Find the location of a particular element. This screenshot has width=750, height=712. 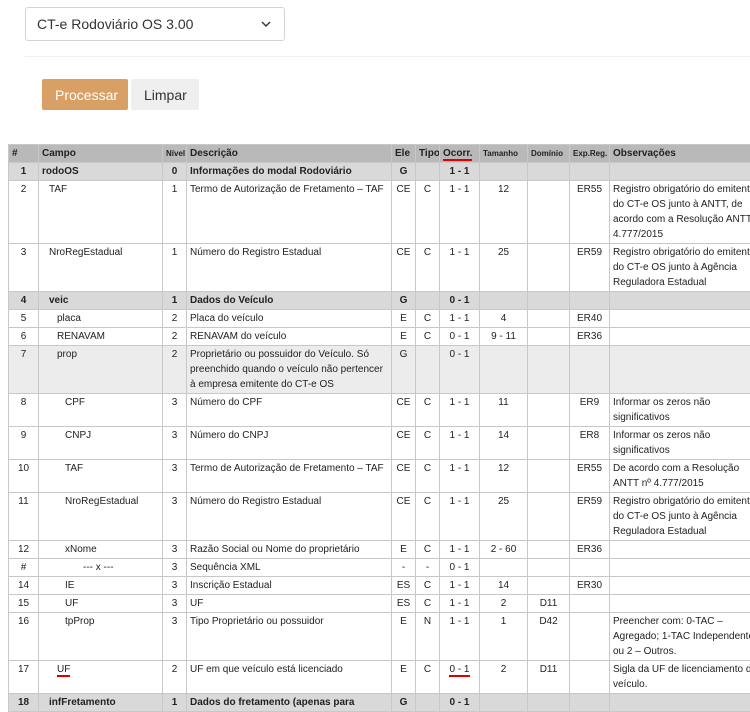

cell-num-text: 10 is located at coordinates (23, 468).